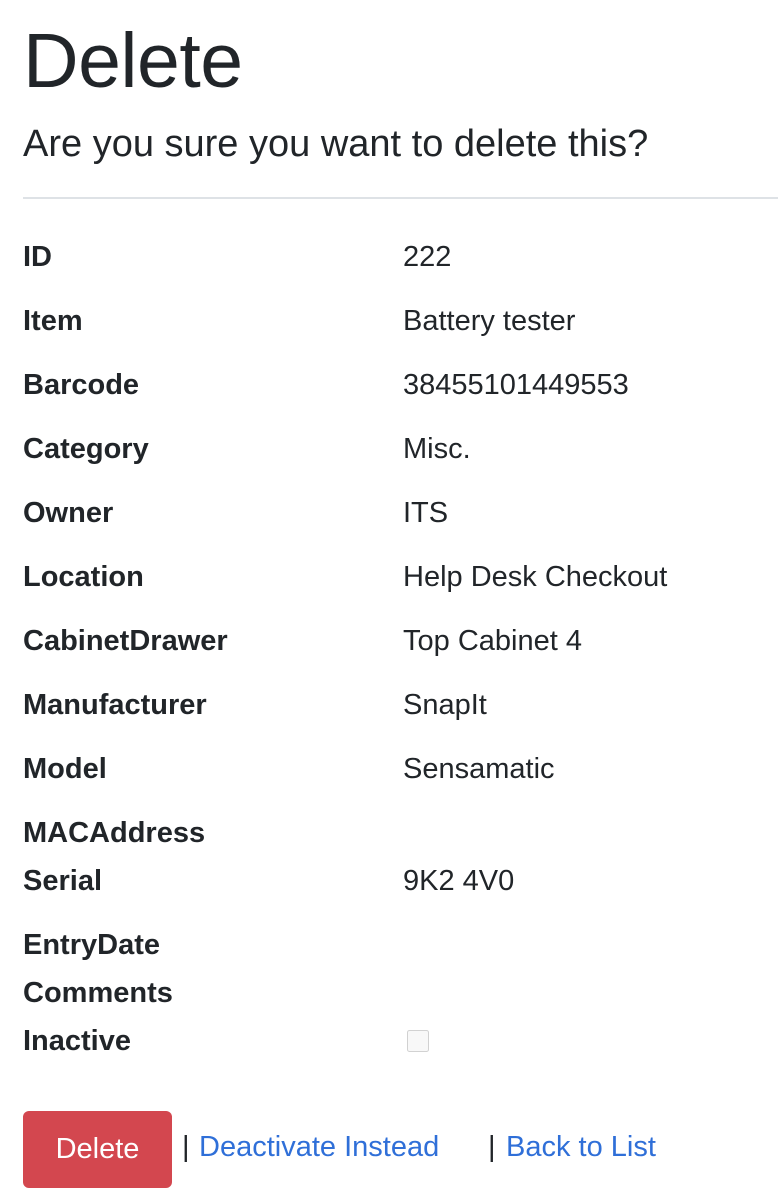  What do you see at coordinates (516, 385) in the screenshot?
I see `detail-value: 38455101449553` at bounding box center [516, 385].